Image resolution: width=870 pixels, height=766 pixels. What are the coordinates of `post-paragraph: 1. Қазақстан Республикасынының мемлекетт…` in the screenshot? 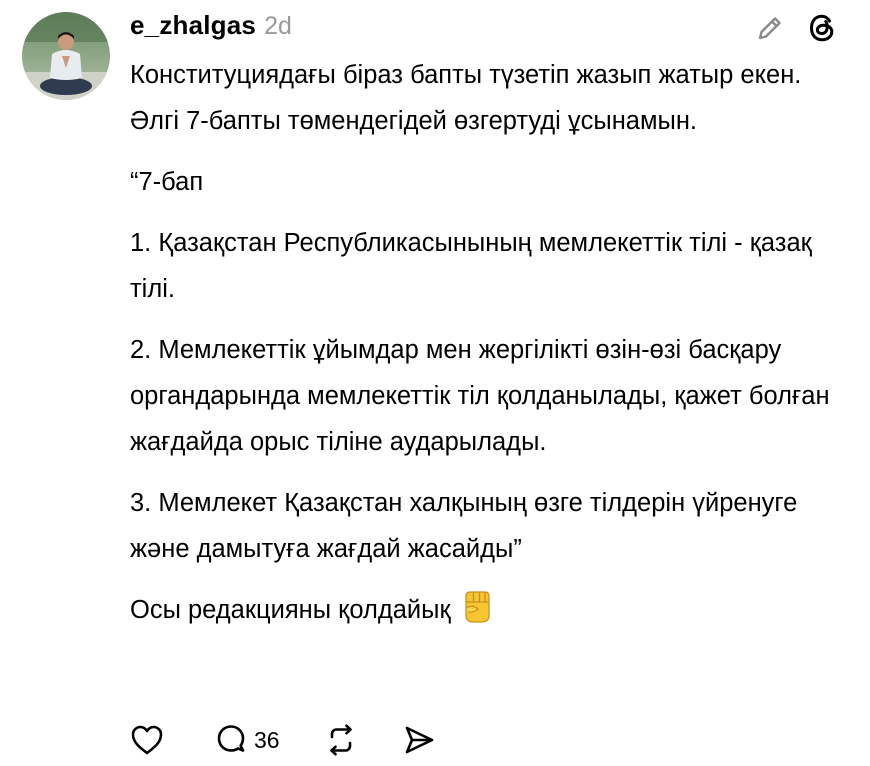 It's located at (471, 266).